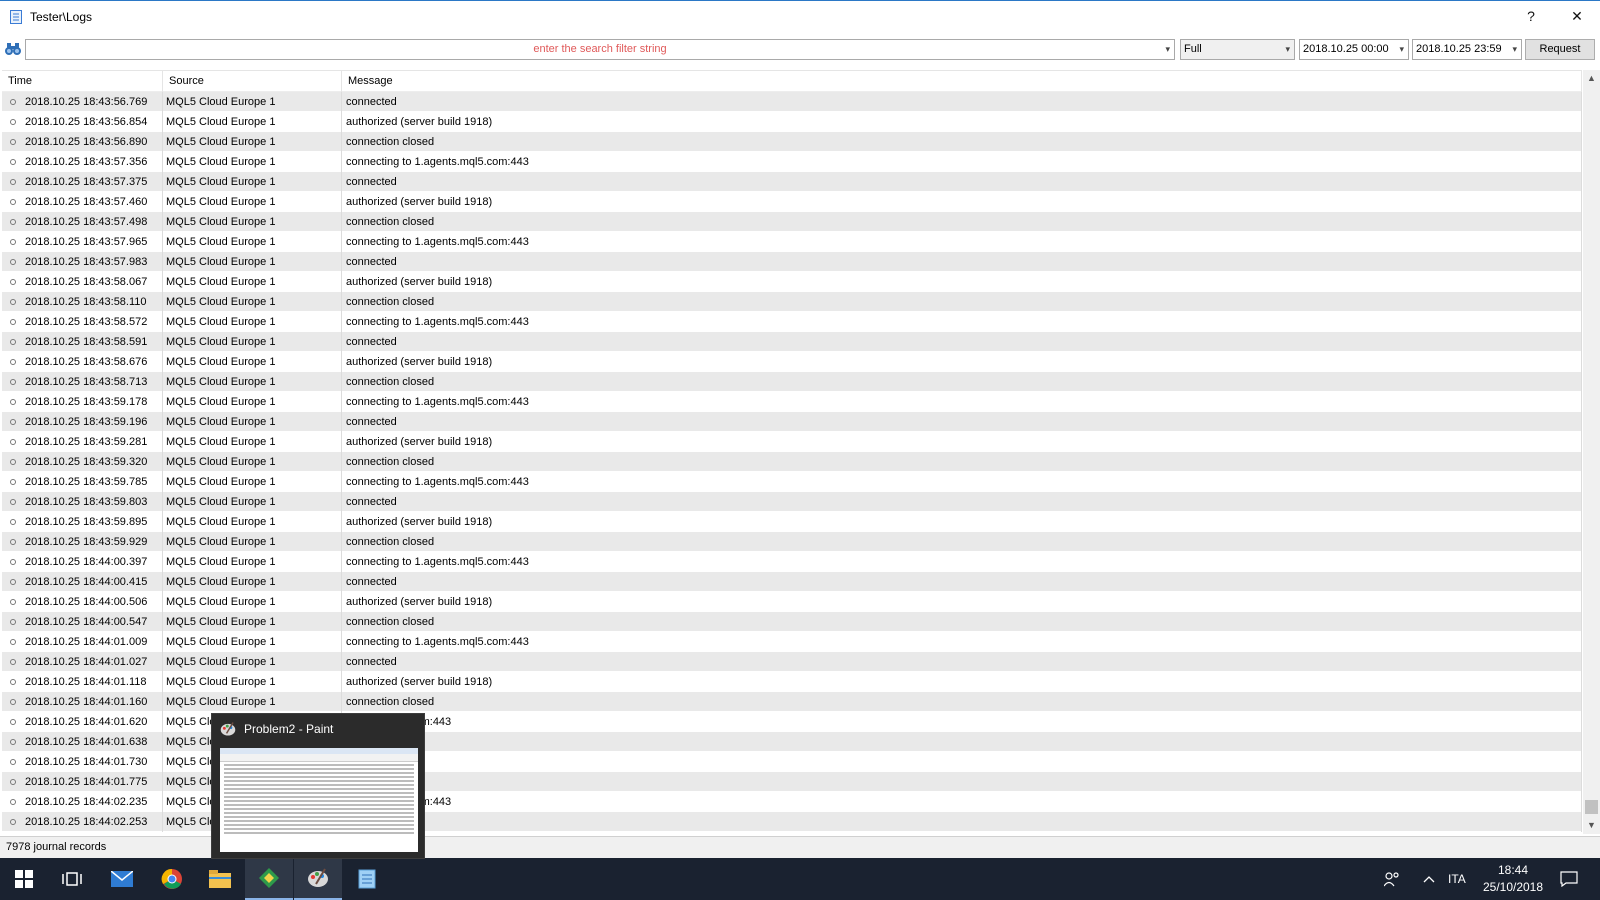  Describe the element at coordinates (1392, 879) in the screenshot. I see `people-icon` at that location.